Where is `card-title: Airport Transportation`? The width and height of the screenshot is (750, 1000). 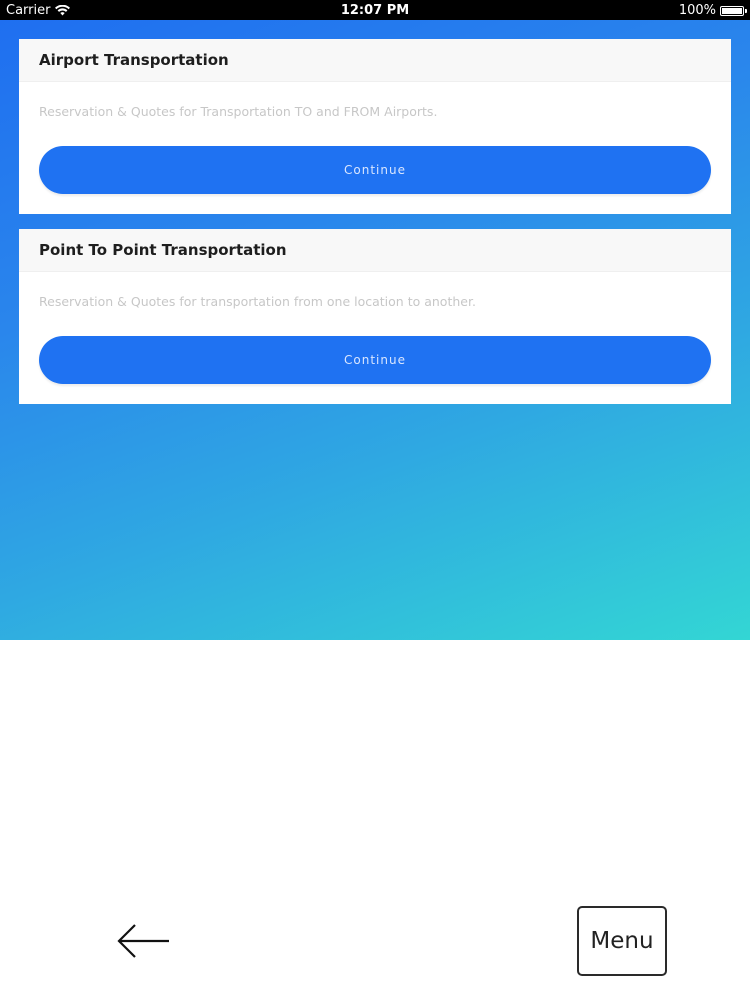
card-title: Airport Transportation is located at coordinates (375, 60).